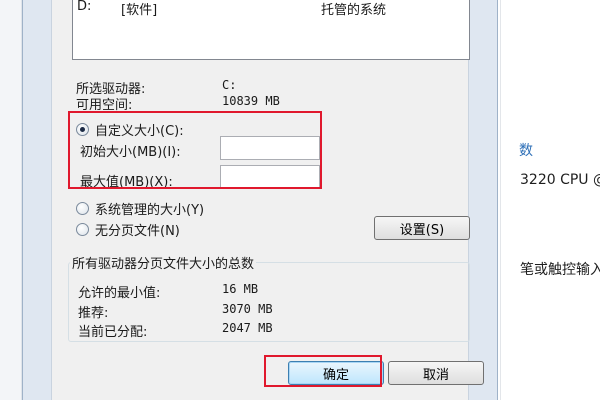  Describe the element at coordinates (436, 373) in the screenshot. I see `cancel-button: 取消` at that location.